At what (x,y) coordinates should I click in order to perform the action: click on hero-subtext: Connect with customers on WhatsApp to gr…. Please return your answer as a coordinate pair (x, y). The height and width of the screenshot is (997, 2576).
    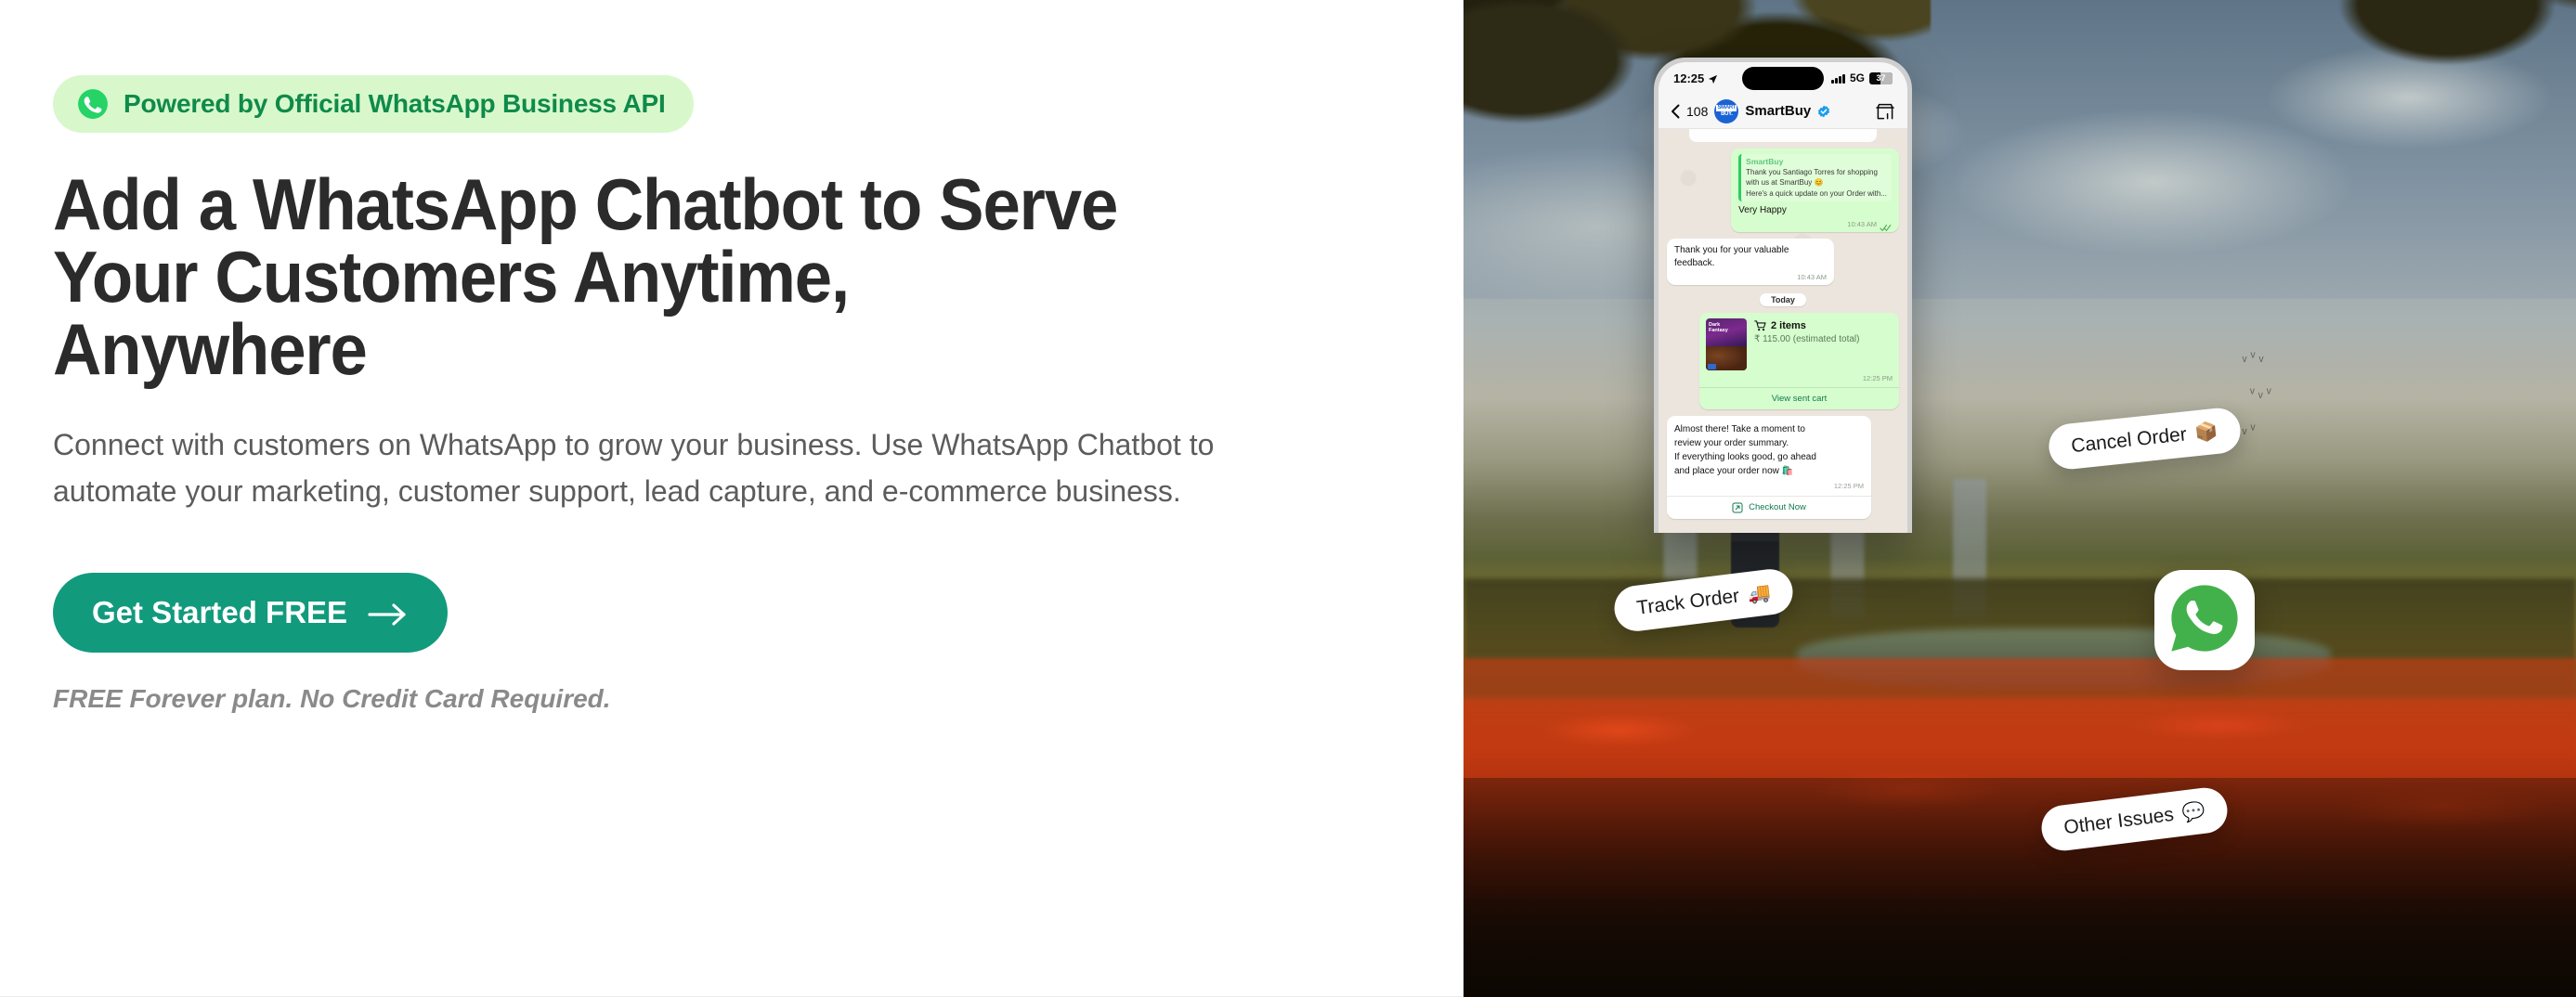
    Looking at the image, I should click on (634, 468).